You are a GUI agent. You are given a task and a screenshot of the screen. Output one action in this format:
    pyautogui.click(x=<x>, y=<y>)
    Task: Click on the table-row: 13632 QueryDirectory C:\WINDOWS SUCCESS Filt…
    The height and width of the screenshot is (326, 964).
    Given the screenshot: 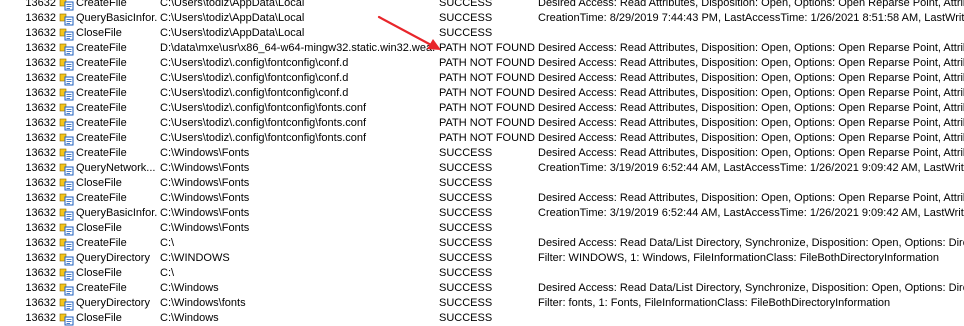 What is the action you would take?
    pyautogui.click(x=482, y=258)
    